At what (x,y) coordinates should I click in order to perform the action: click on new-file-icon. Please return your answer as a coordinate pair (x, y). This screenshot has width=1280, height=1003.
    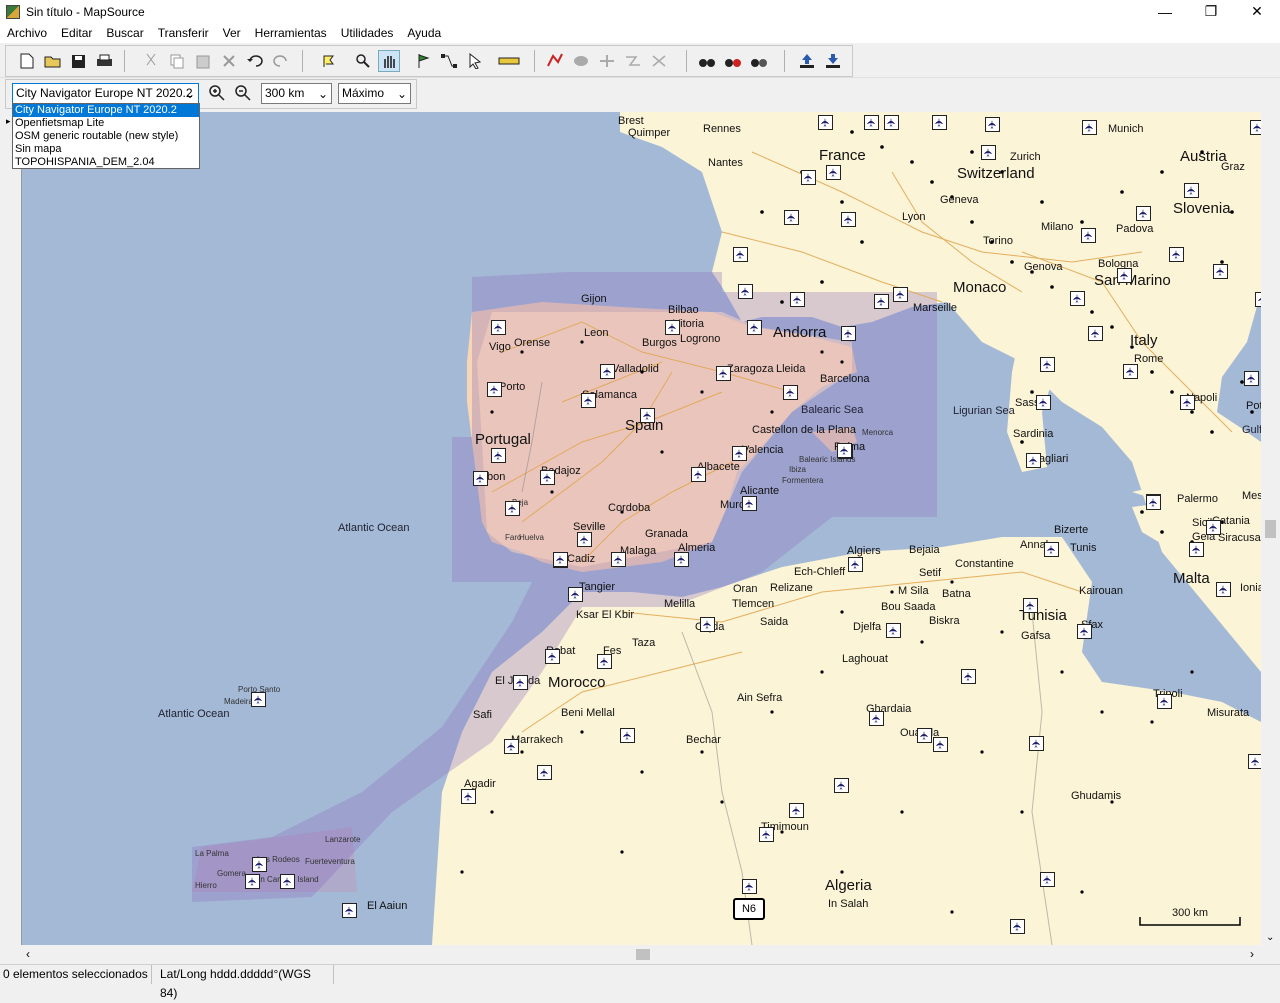
    Looking at the image, I should click on (27, 61).